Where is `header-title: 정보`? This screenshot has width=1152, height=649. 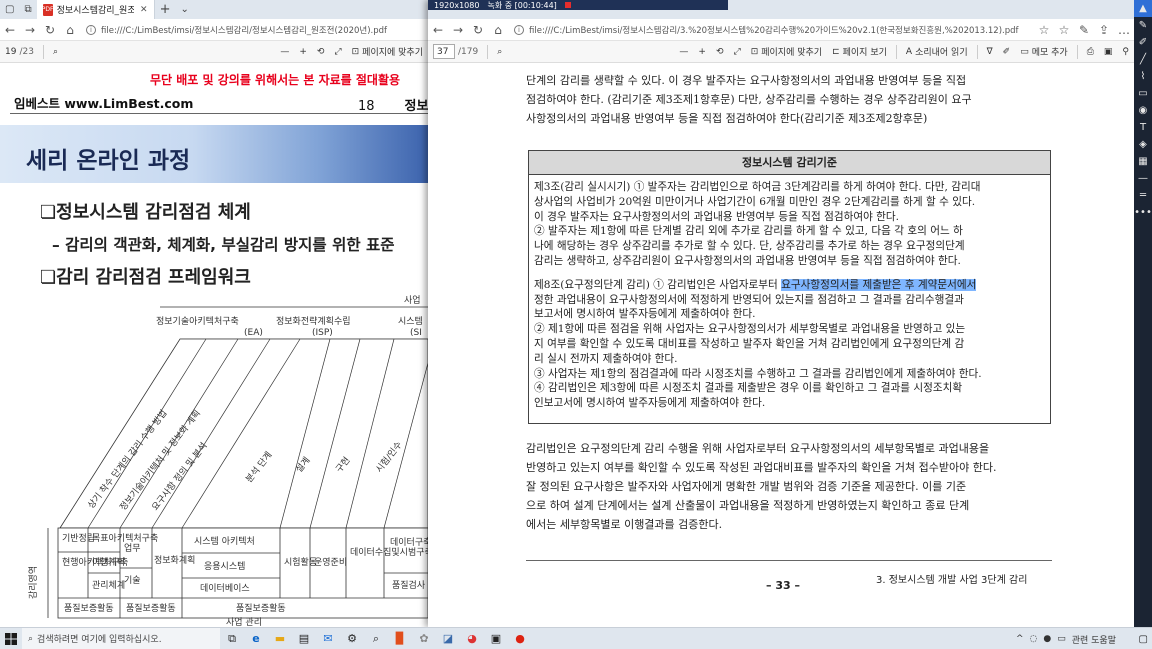
header-title: 정보 is located at coordinates (416, 106).